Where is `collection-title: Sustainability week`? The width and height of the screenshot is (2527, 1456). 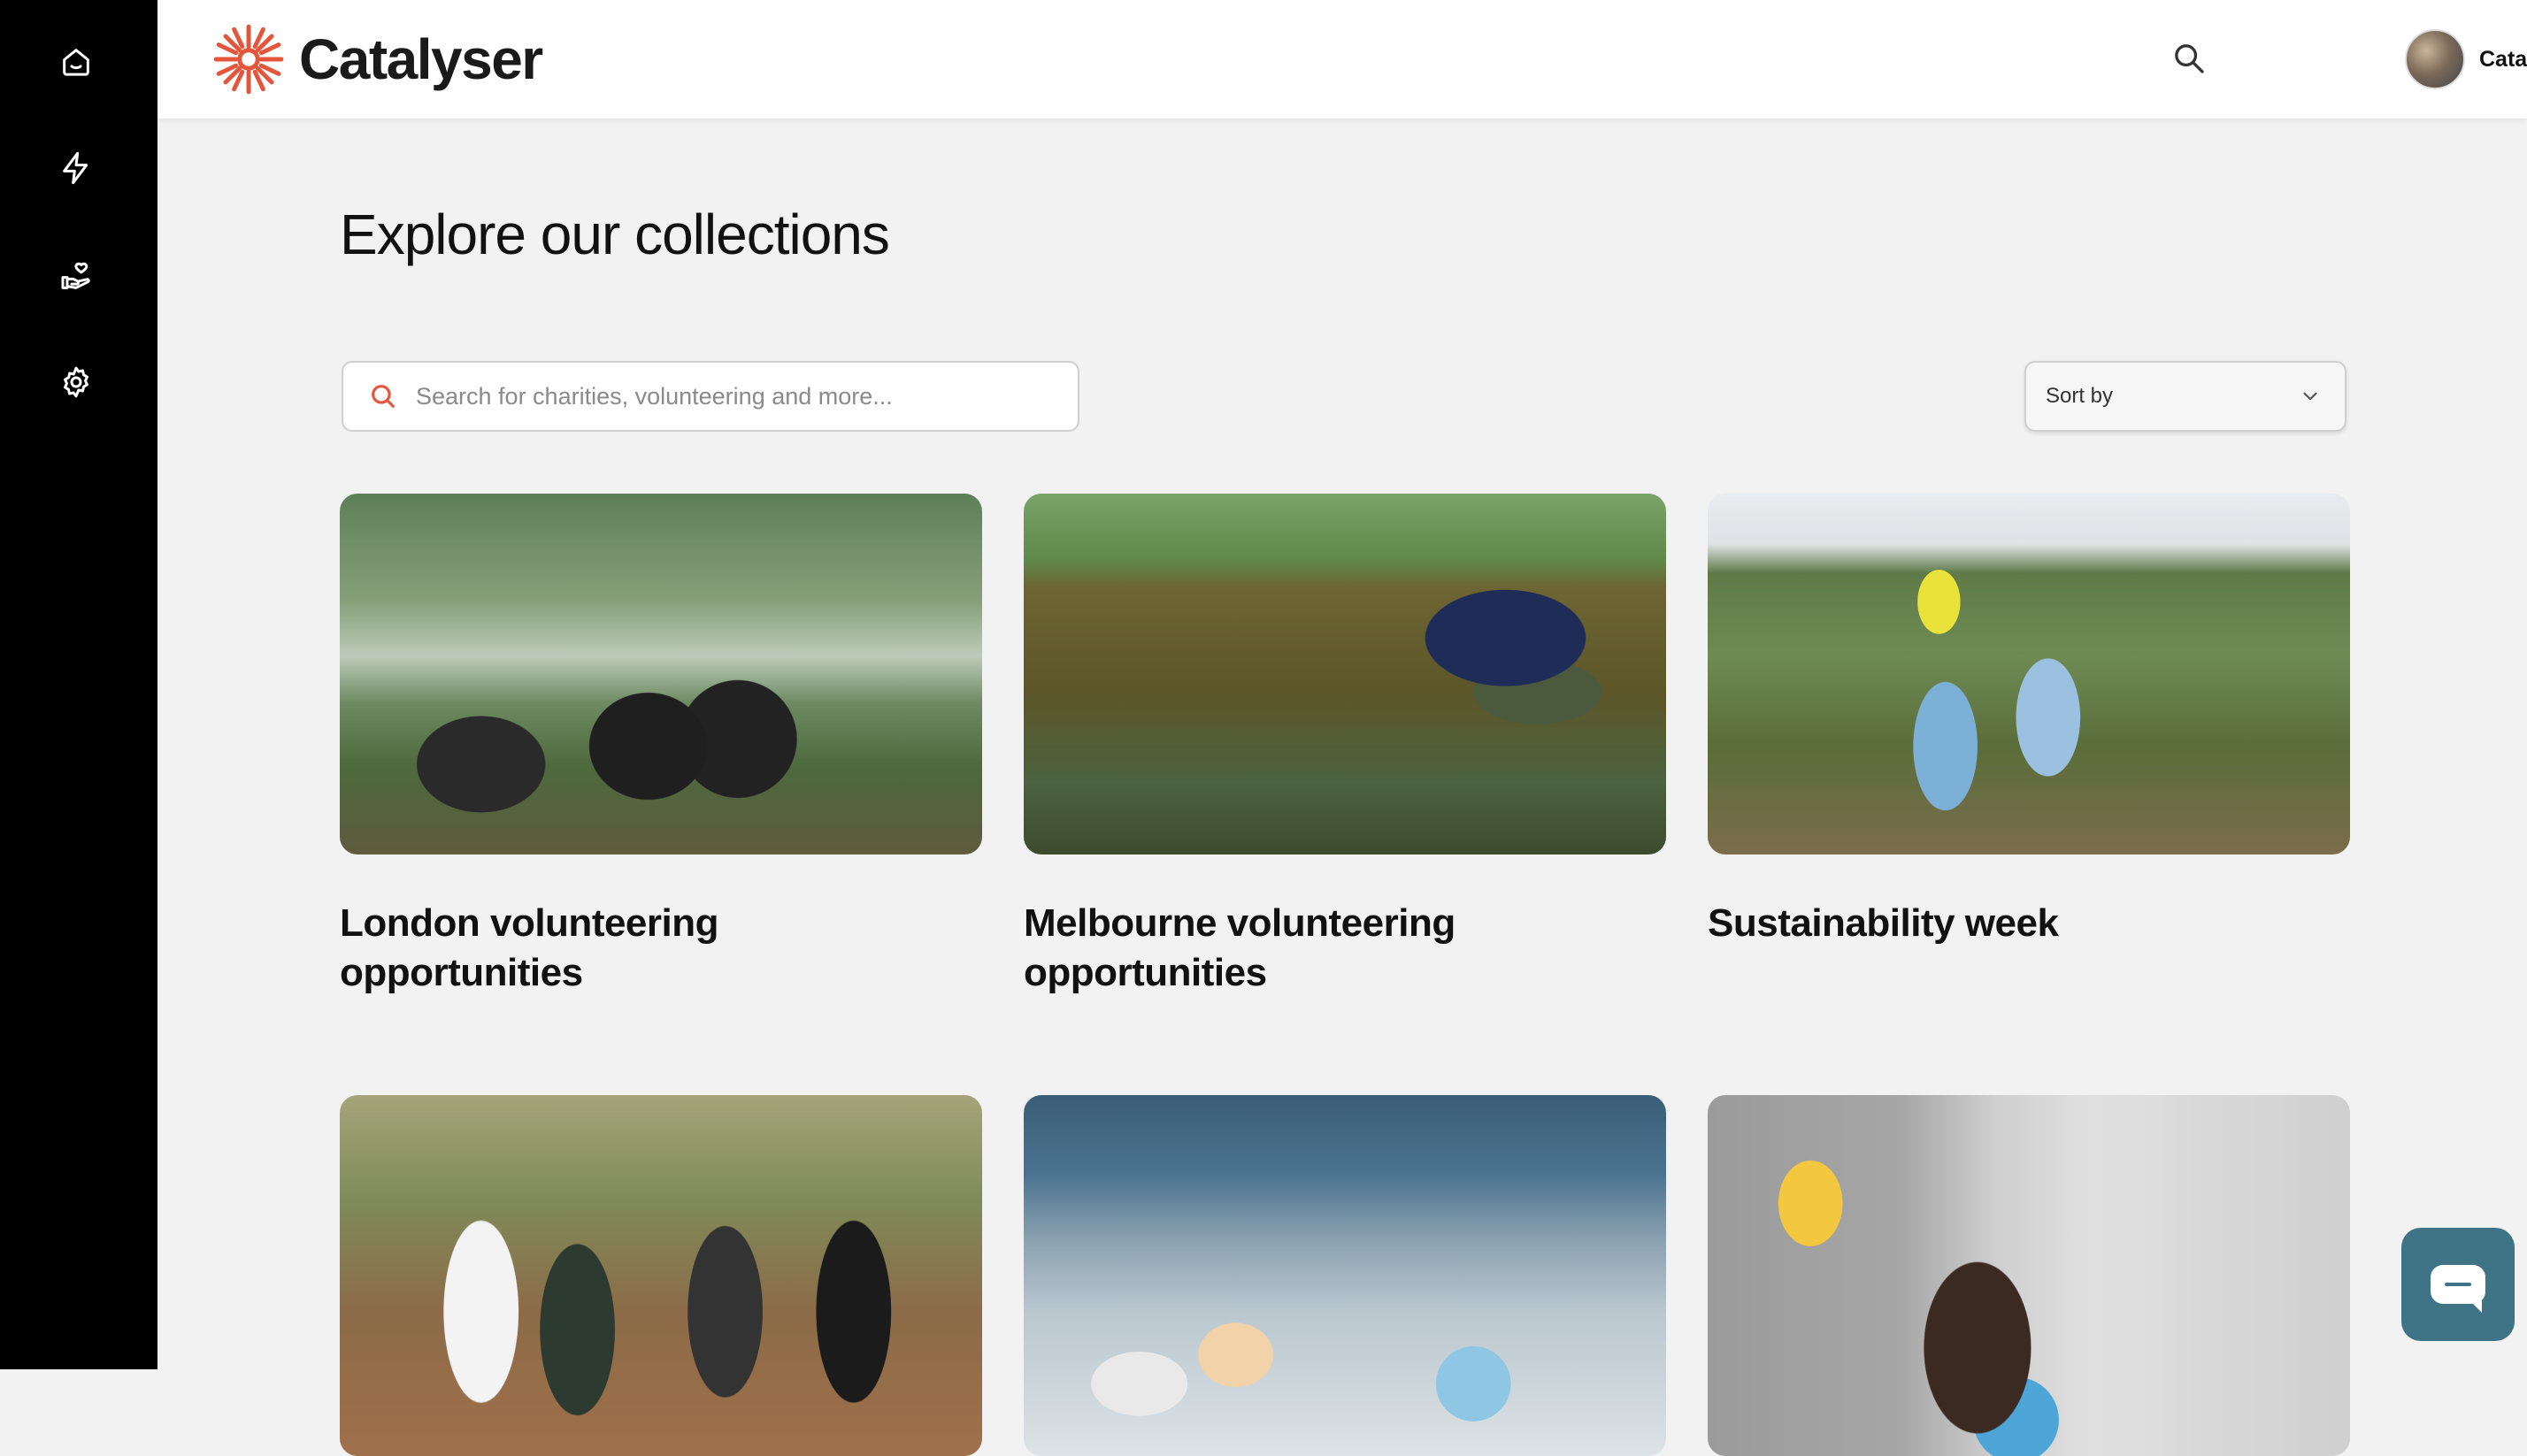
collection-title: Sustainability week is located at coordinates (1938, 924).